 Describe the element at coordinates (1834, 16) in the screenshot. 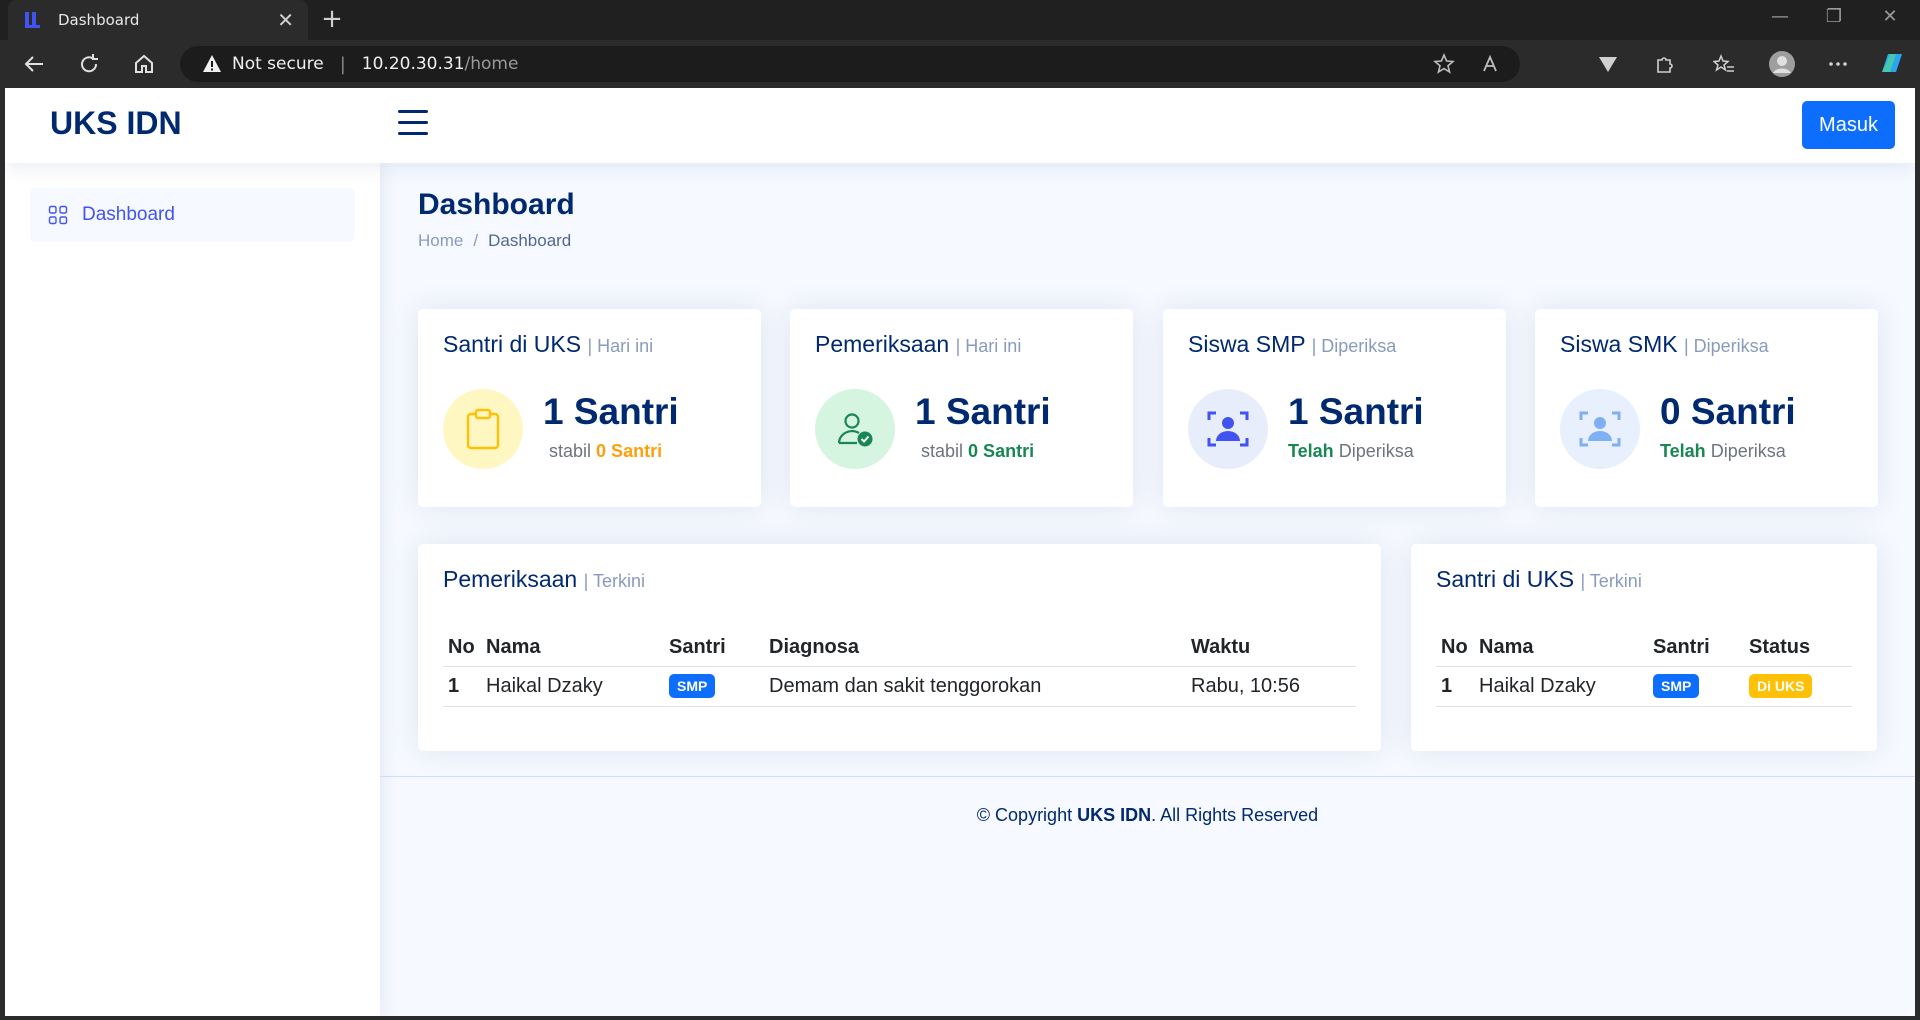

I see `restore-icon: ❐` at that location.